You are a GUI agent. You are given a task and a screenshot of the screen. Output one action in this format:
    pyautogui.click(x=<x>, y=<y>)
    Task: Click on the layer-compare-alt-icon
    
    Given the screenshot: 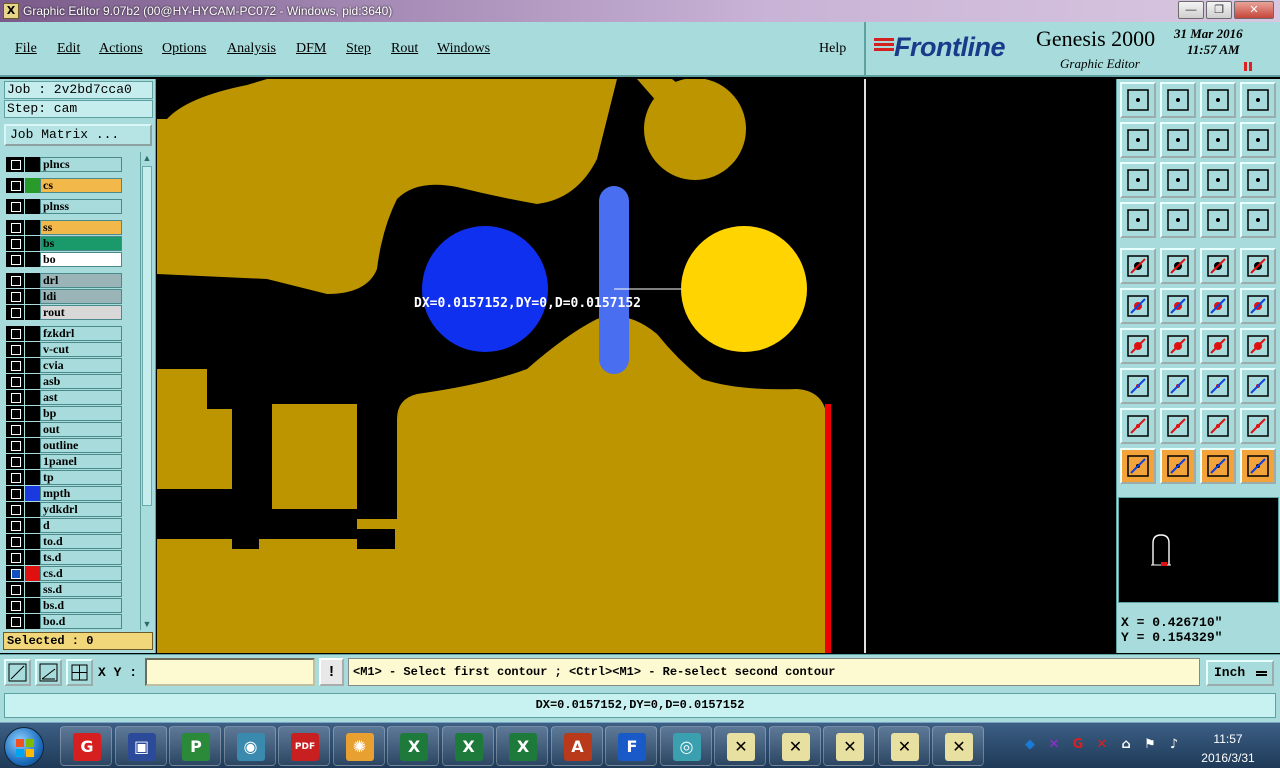 What is the action you would take?
    pyautogui.click(x=1258, y=220)
    